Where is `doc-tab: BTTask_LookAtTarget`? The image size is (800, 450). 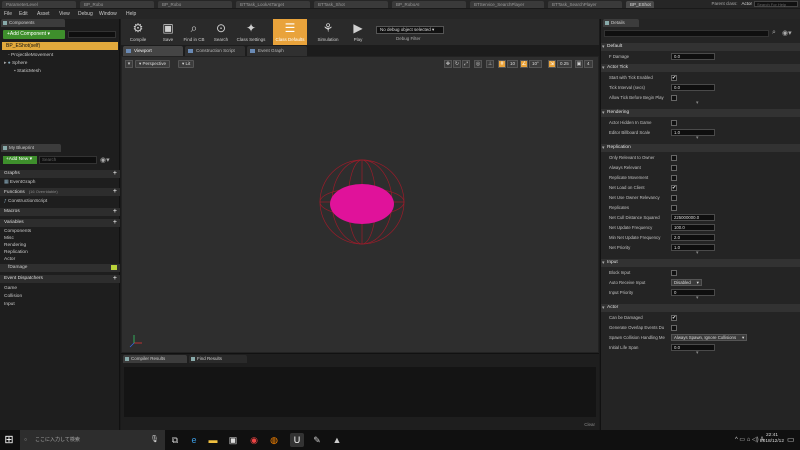 doc-tab: BTTask_LookAtTarget is located at coordinates (273, 4).